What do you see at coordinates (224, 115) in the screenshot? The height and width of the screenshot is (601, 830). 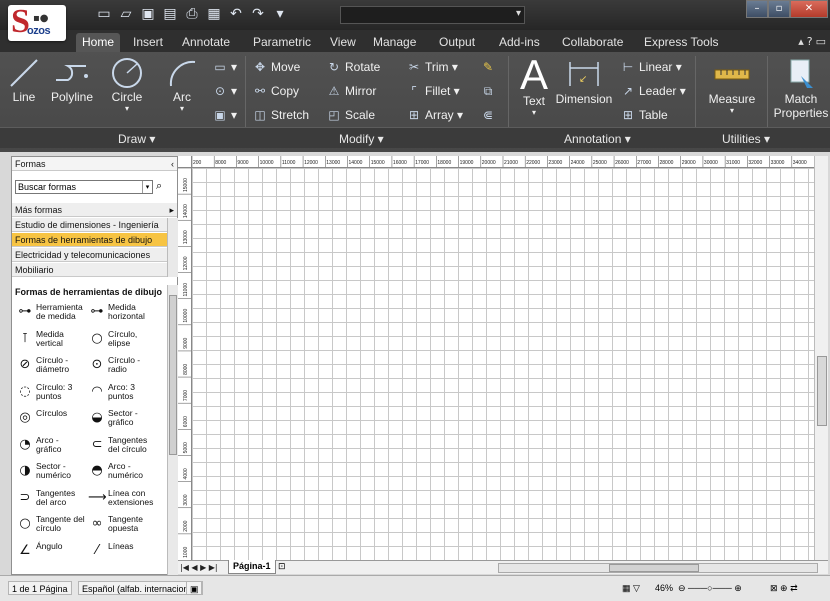 I see `hatch-button: ▣ ▾` at bounding box center [224, 115].